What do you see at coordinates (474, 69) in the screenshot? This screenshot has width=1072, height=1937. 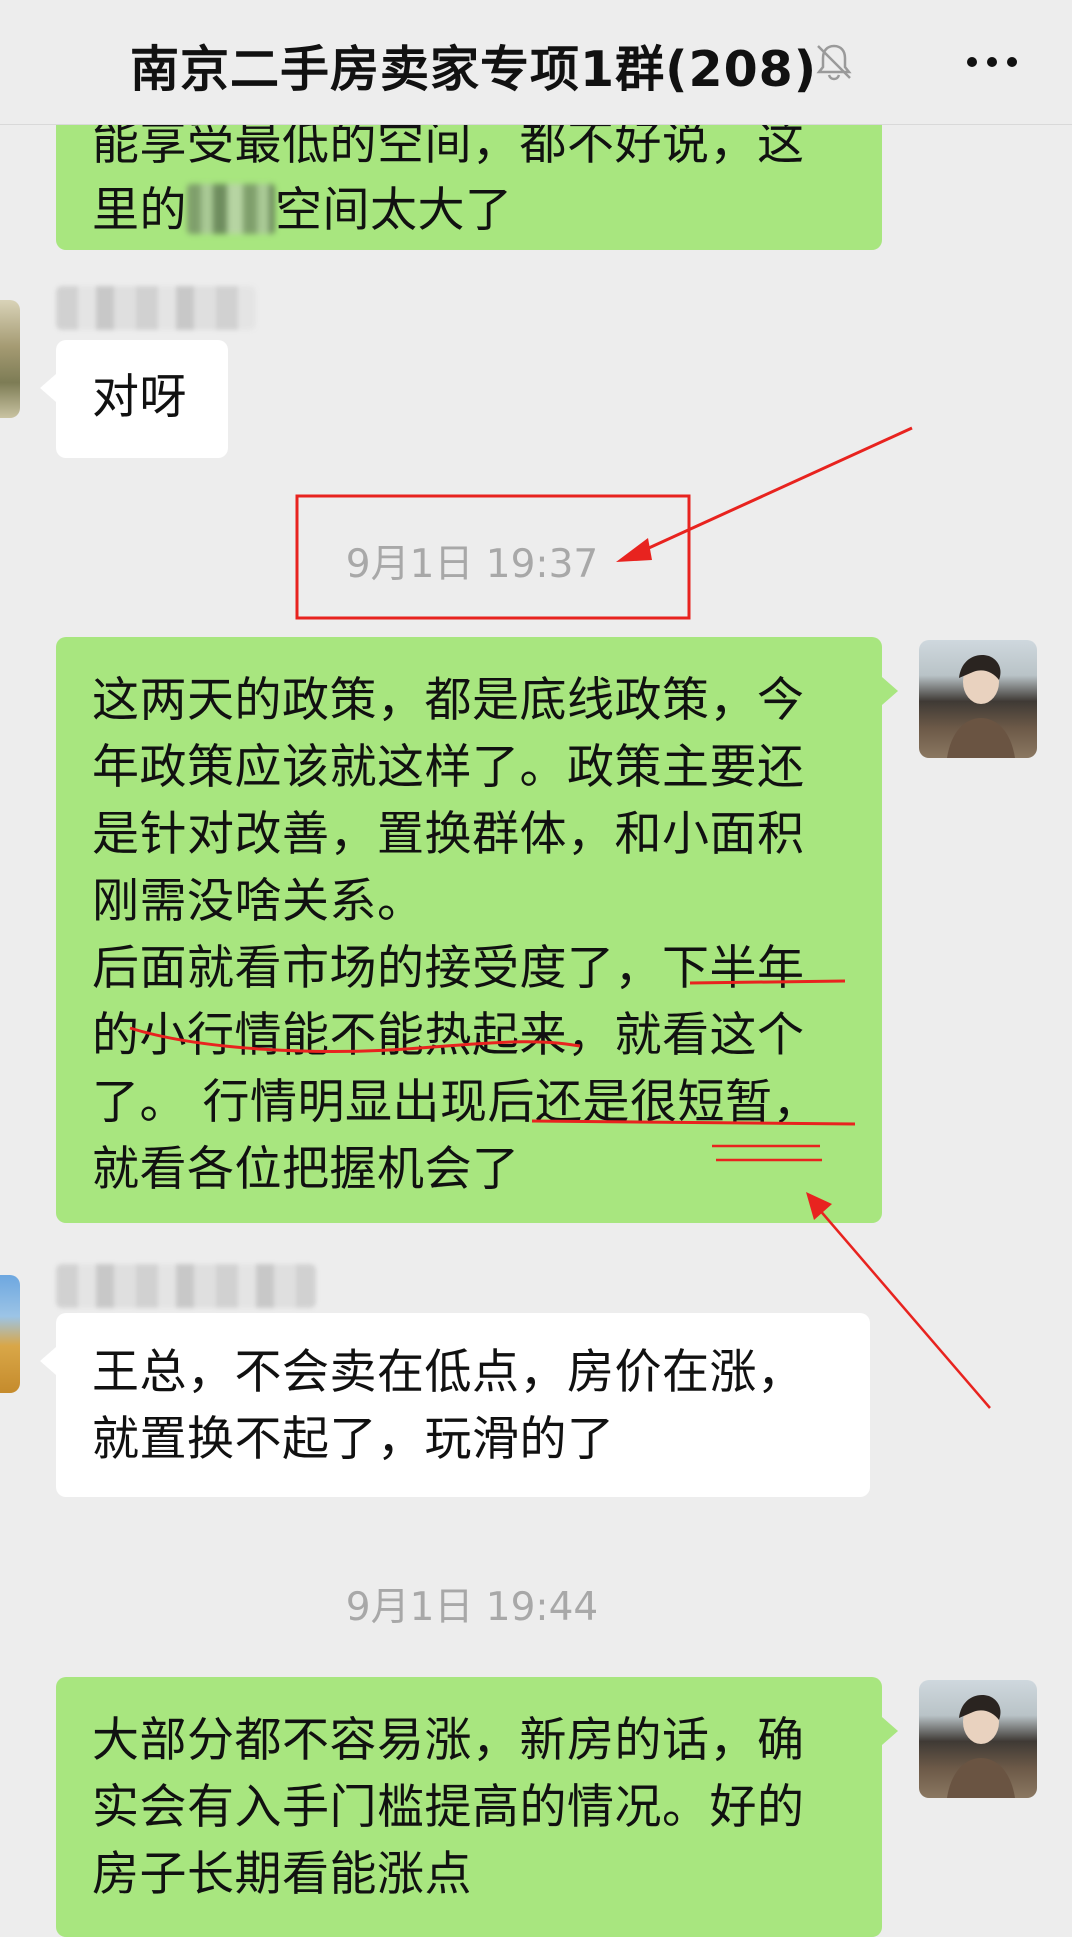 I see `chat-title: 南京二手房卖家专项1群(208)` at bounding box center [474, 69].